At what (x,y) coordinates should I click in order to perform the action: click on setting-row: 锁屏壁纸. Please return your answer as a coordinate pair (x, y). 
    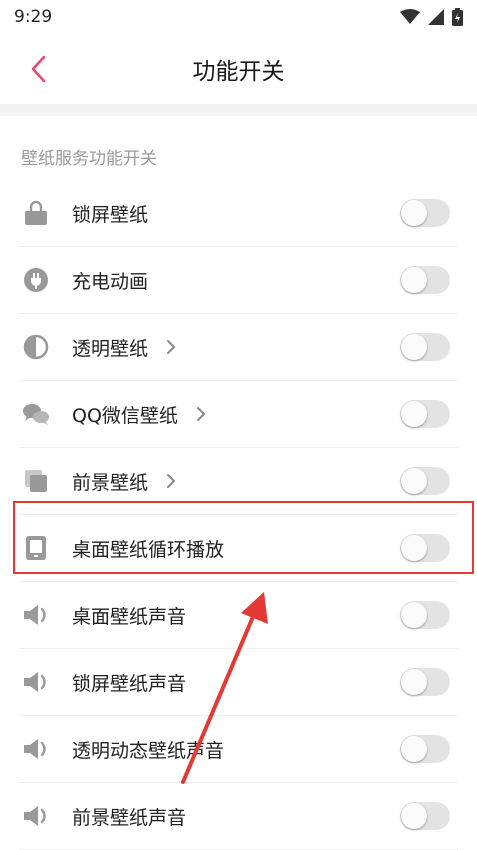
    Looking at the image, I should click on (238, 213).